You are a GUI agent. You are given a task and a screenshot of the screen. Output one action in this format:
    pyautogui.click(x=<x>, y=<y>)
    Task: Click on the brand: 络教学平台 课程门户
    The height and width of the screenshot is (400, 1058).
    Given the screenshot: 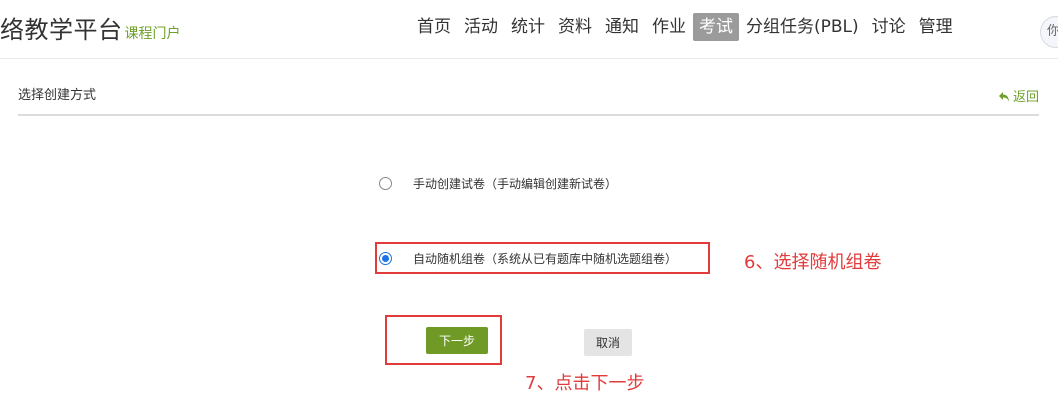 What is the action you would take?
    pyautogui.click(x=90, y=27)
    